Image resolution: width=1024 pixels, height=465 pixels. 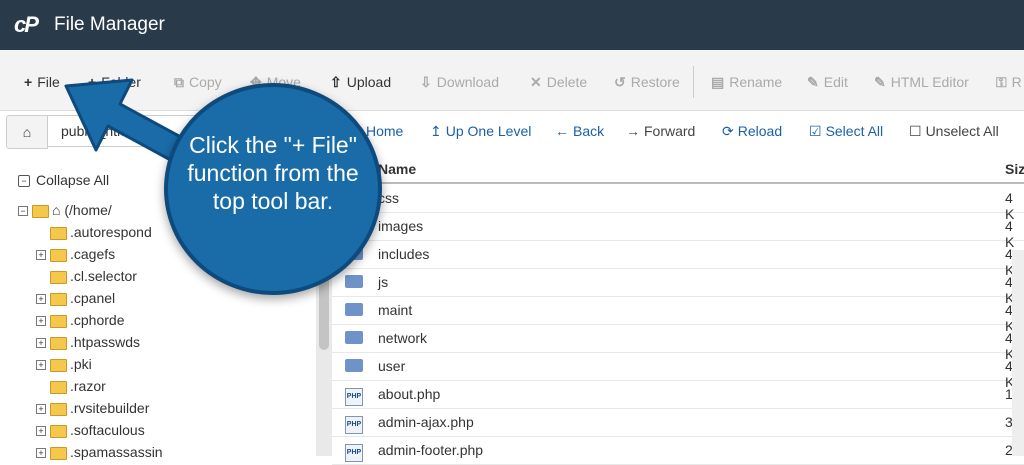 What do you see at coordinates (921, 82) in the screenshot?
I see `html-editor-button: ✎ HTML Editor` at bounding box center [921, 82].